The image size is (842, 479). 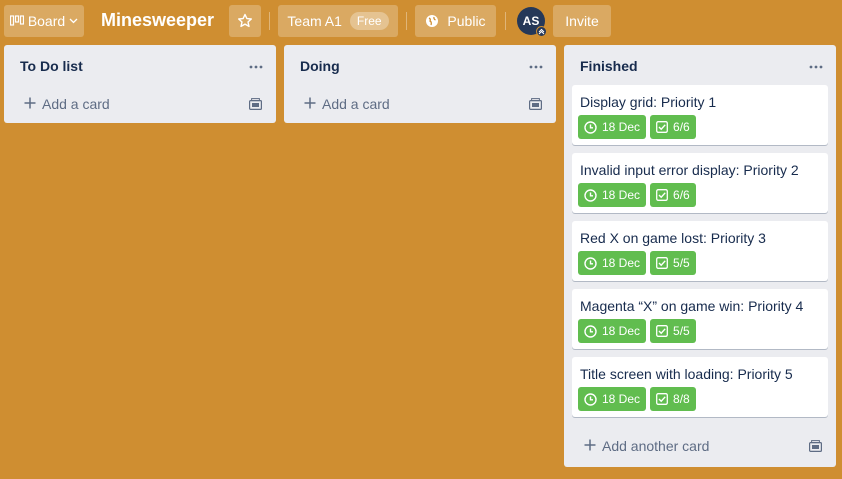 I want to click on board-switcher-label: Board, so click(x=46, y=21).